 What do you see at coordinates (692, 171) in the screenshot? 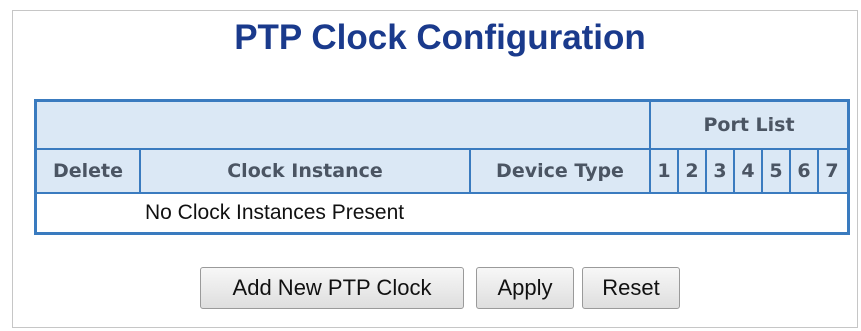
I see `port-header-2: 2` at bounding box center [692, 171].